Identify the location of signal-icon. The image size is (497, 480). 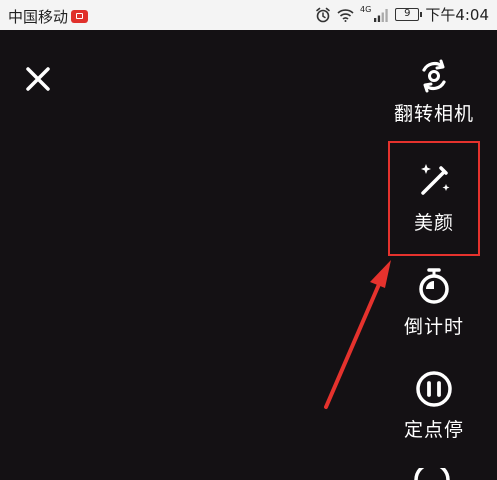
(381, 15).